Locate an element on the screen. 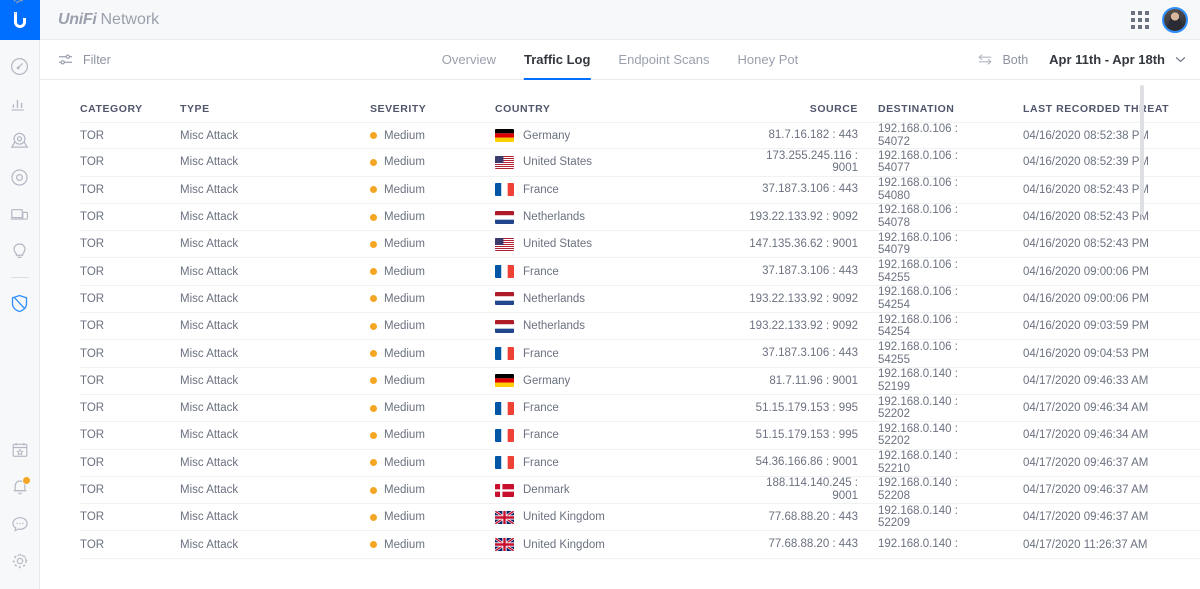 This screenshot has width=1200, height=589. lightbulb-icon is located at coordinates (19, 250).